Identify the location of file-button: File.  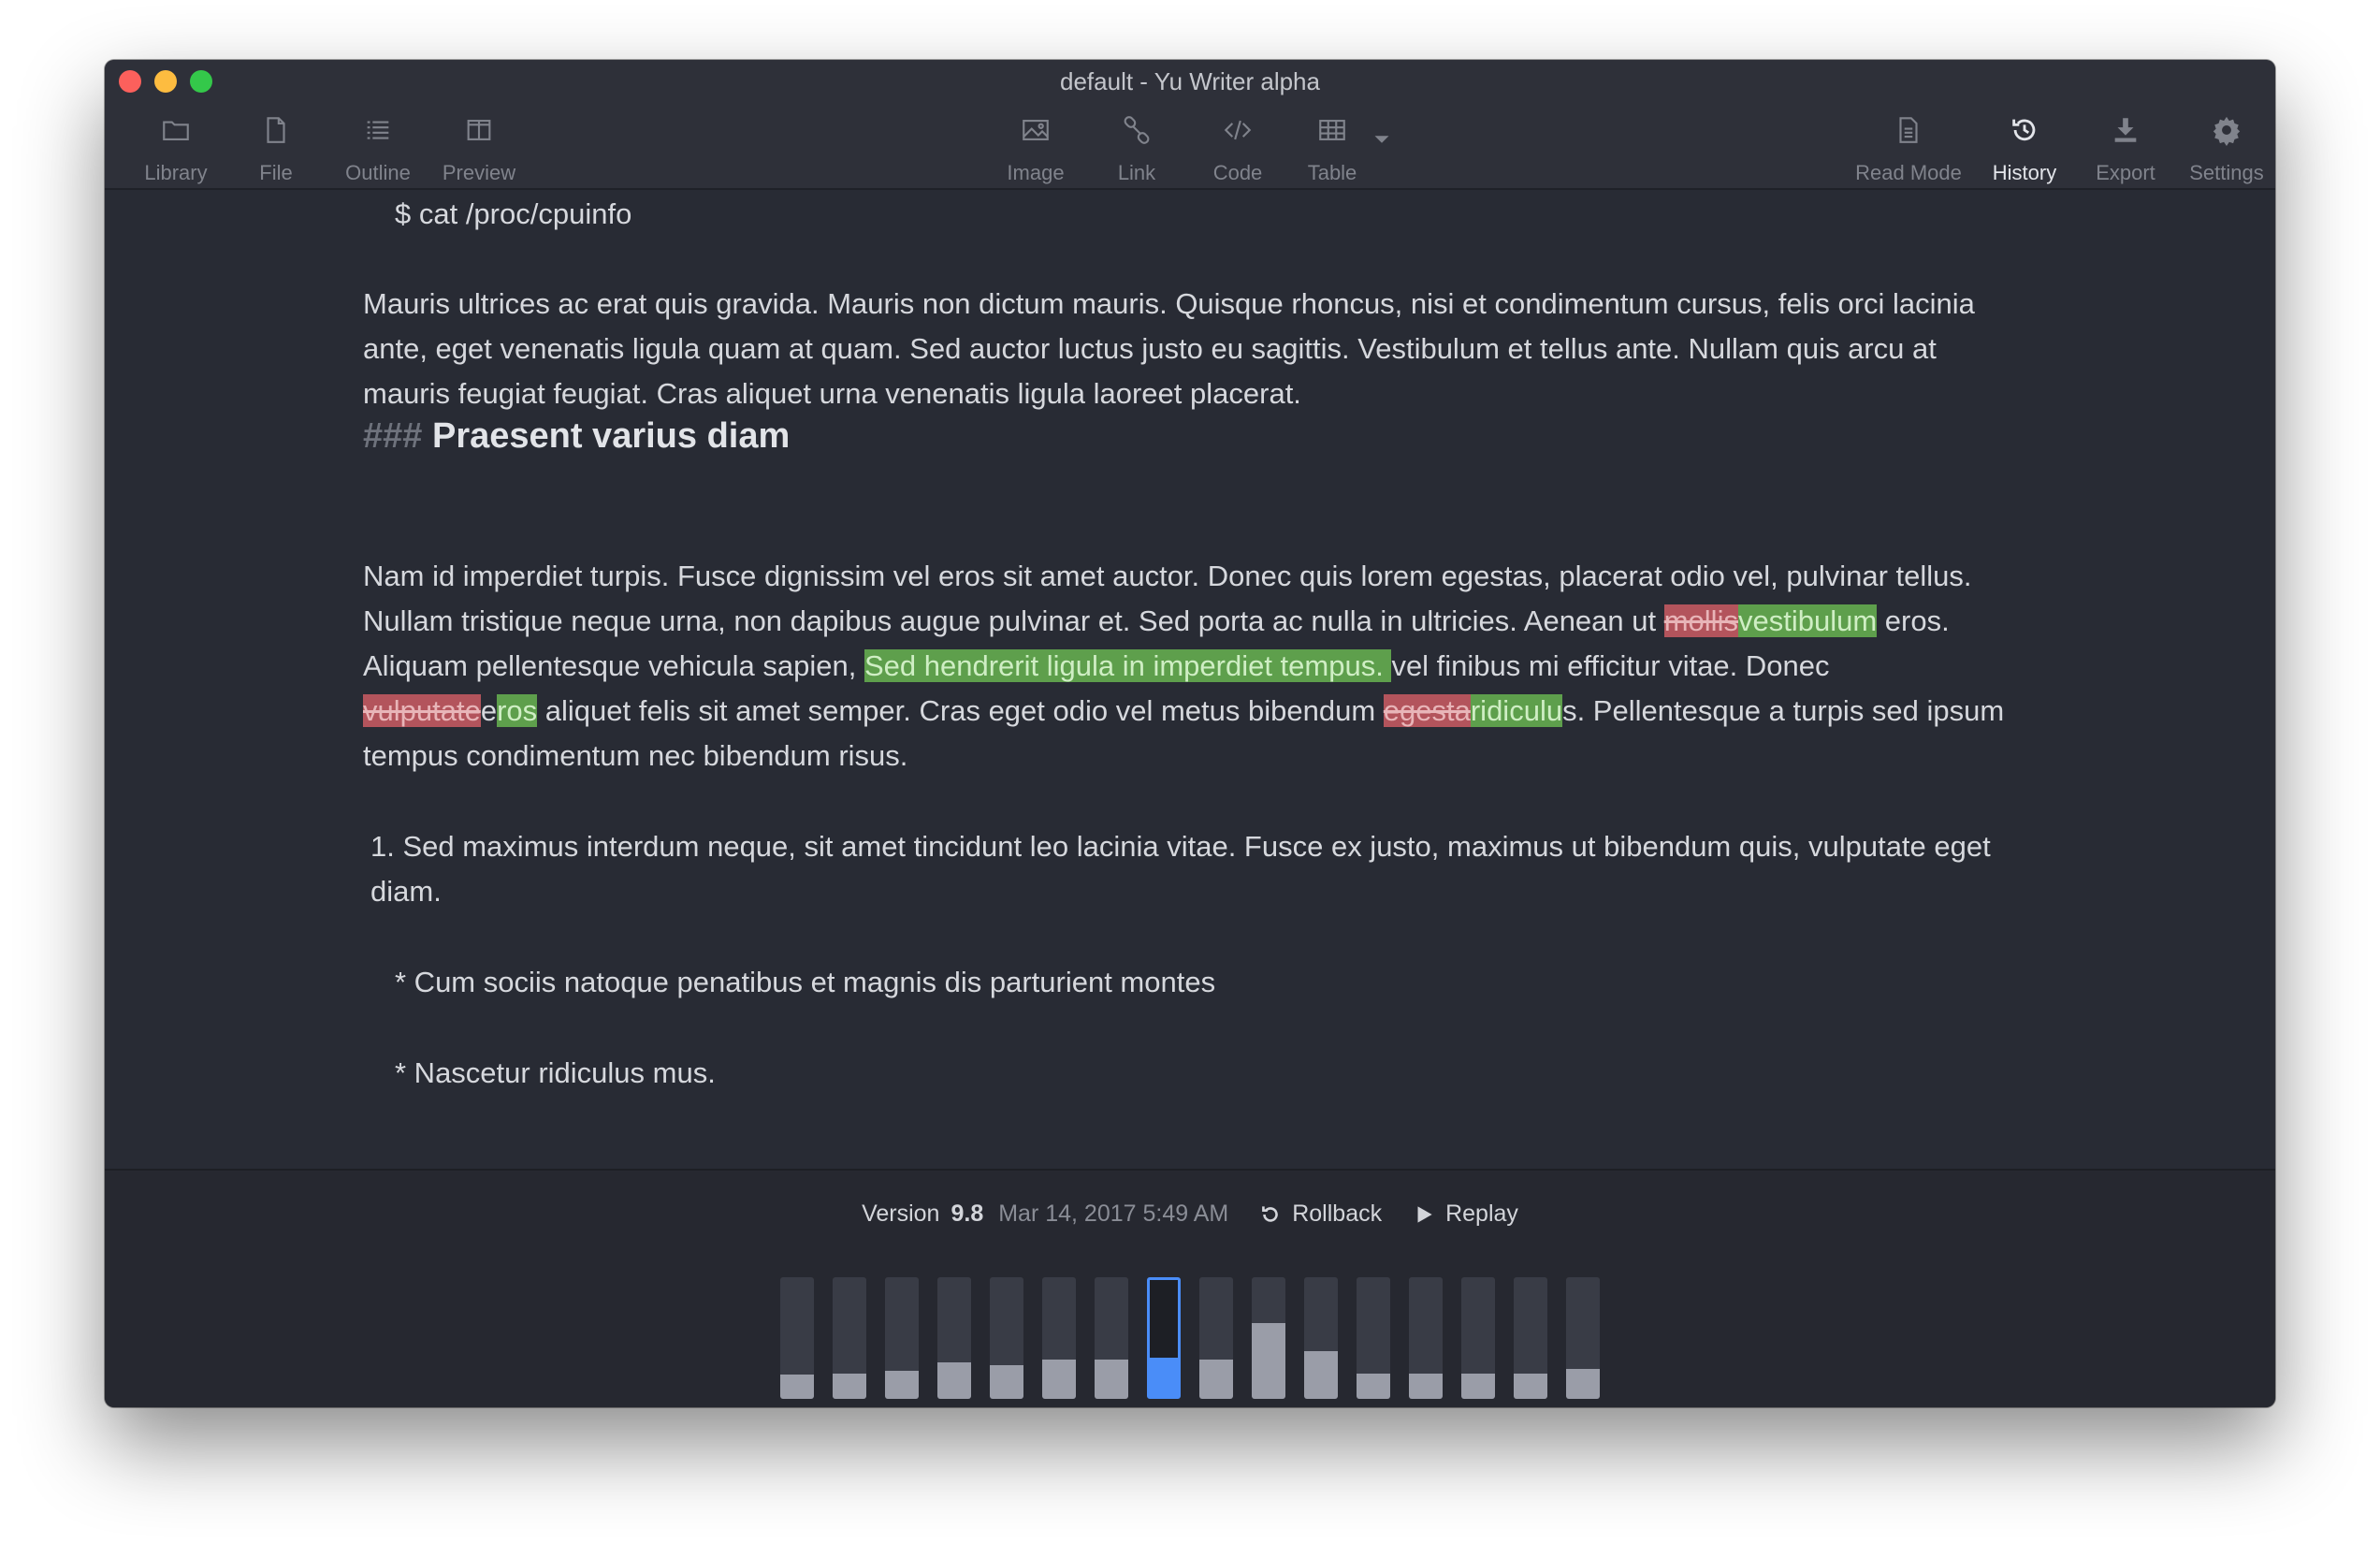
(276, 147).